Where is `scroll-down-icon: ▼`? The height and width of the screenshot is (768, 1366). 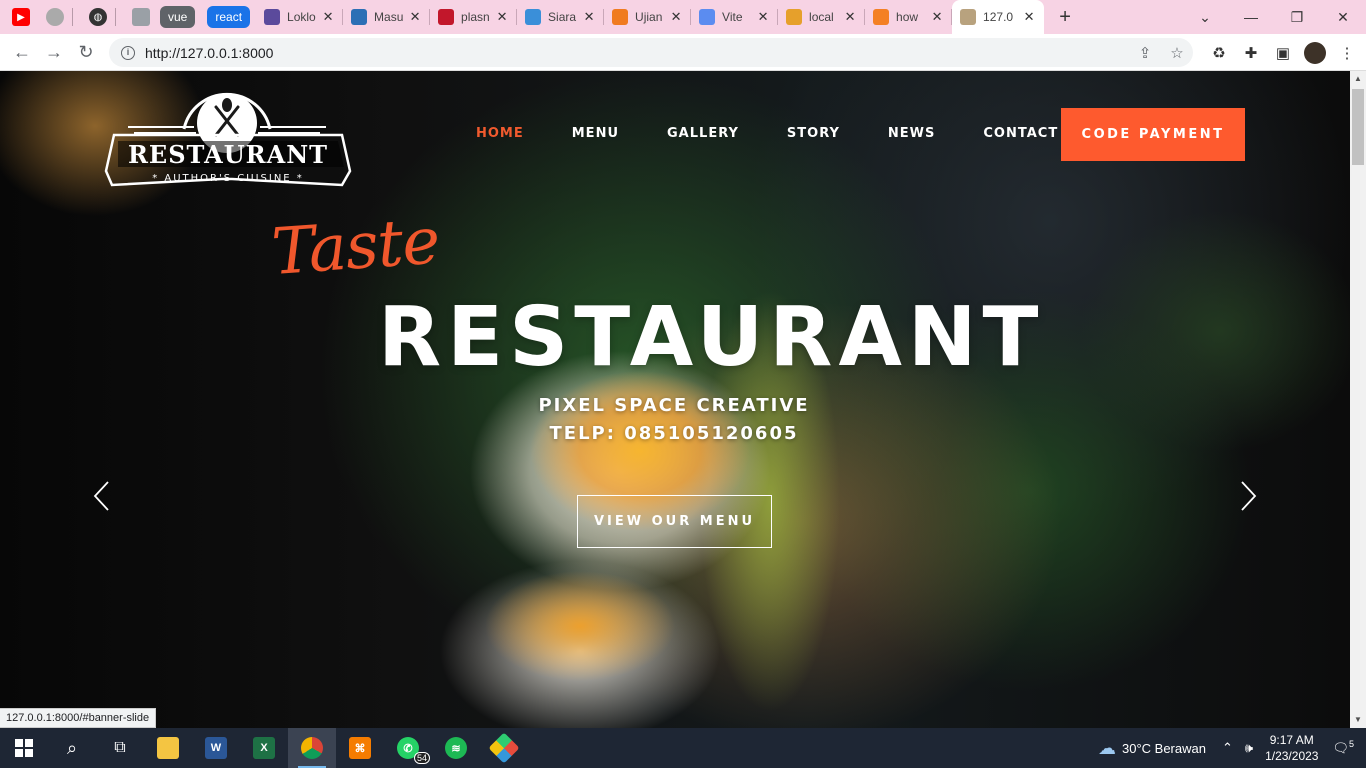 scroll-down-icon: ▼ is located at coordinates (1358, 720).